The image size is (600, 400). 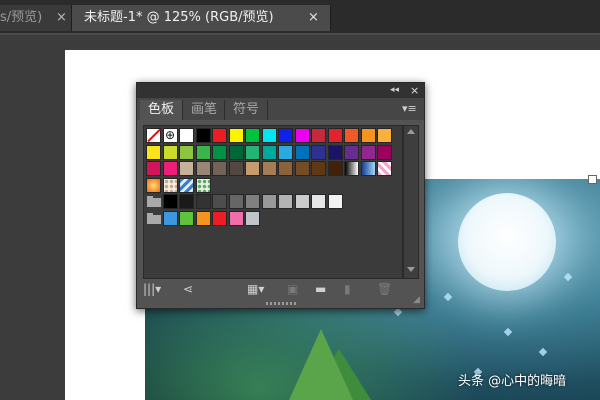 I want to click on scroll-up-icon, so click(x=411, y=131).